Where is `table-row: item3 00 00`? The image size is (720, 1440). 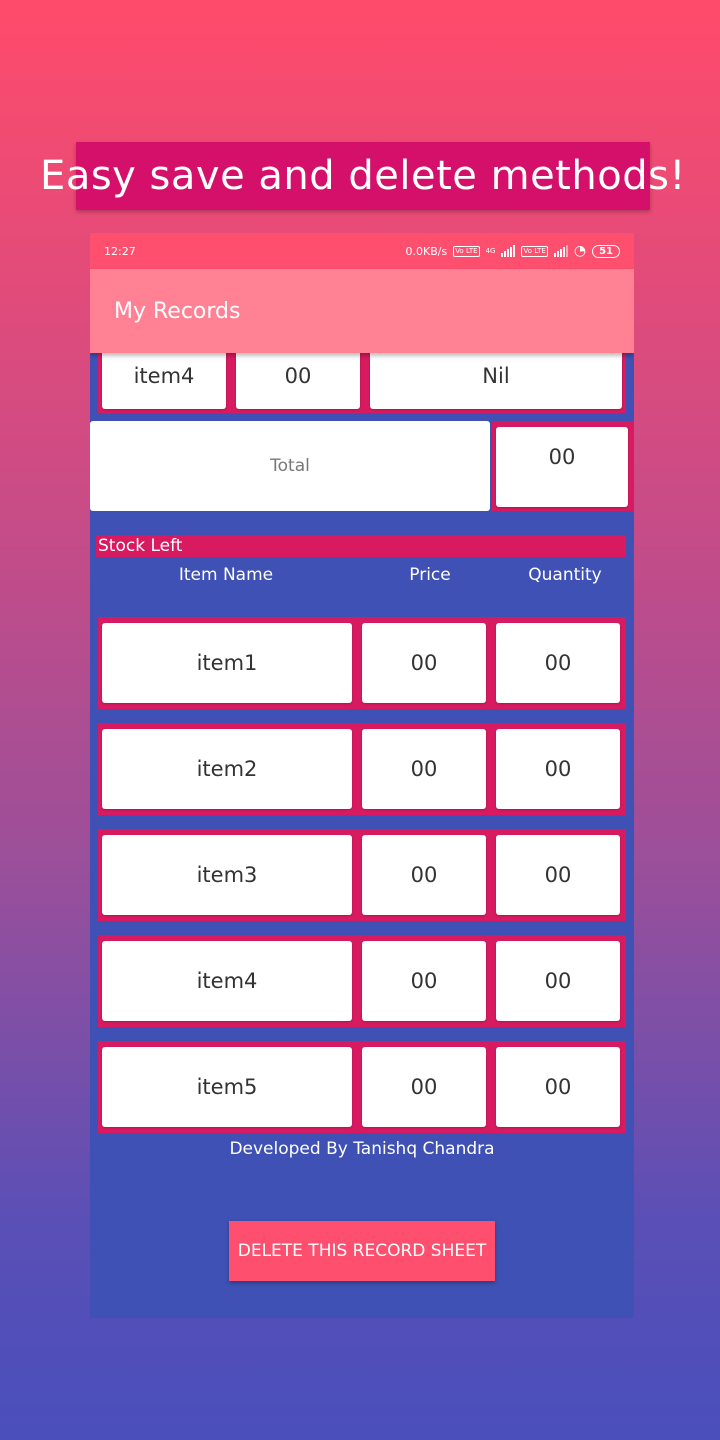
table-row: item3 00 00 is located at coordinates (362, 875).